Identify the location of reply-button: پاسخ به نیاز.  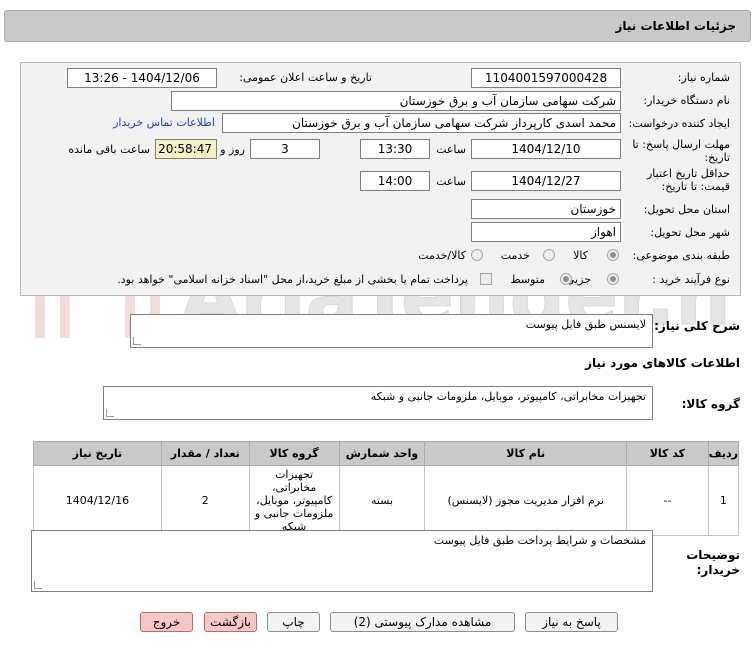
(571, 622).